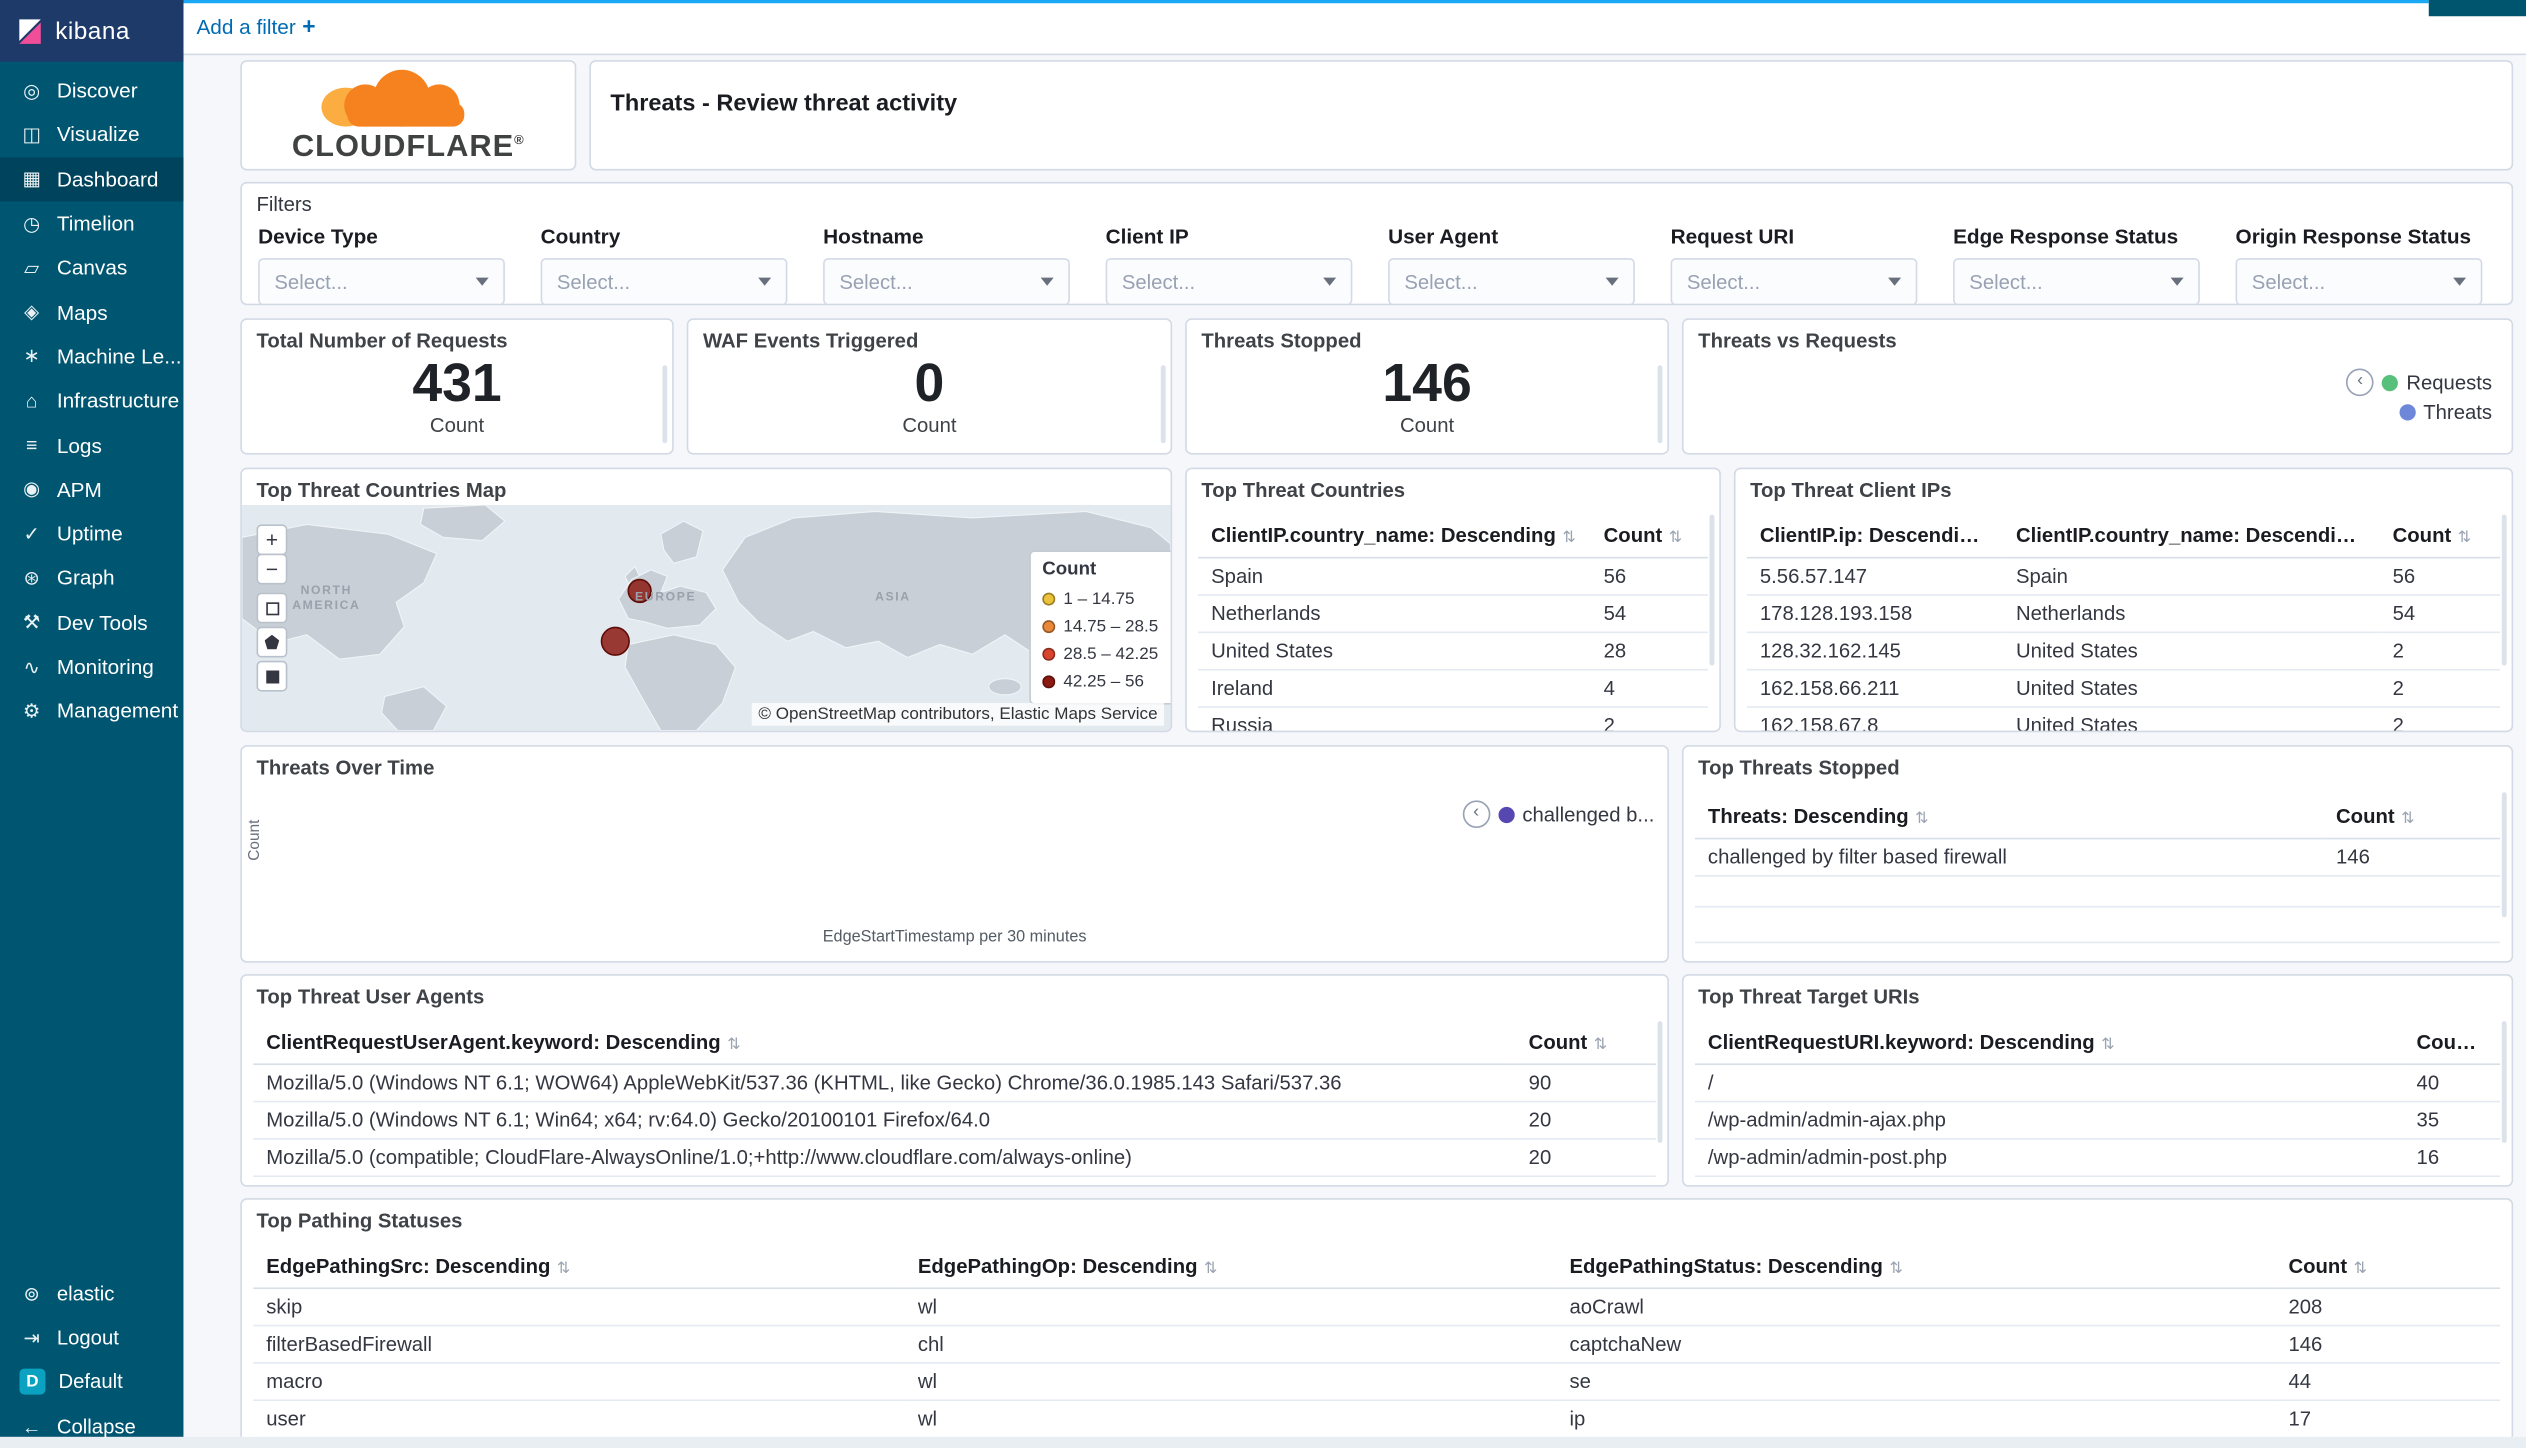 Image resolution: width=2526 pixels, height=1448 pixels. Describe the element at coordinates (2097, 1120) in the screenshot. I see `table-row: /wp-admin/admin-ajax.php 35` at that location.